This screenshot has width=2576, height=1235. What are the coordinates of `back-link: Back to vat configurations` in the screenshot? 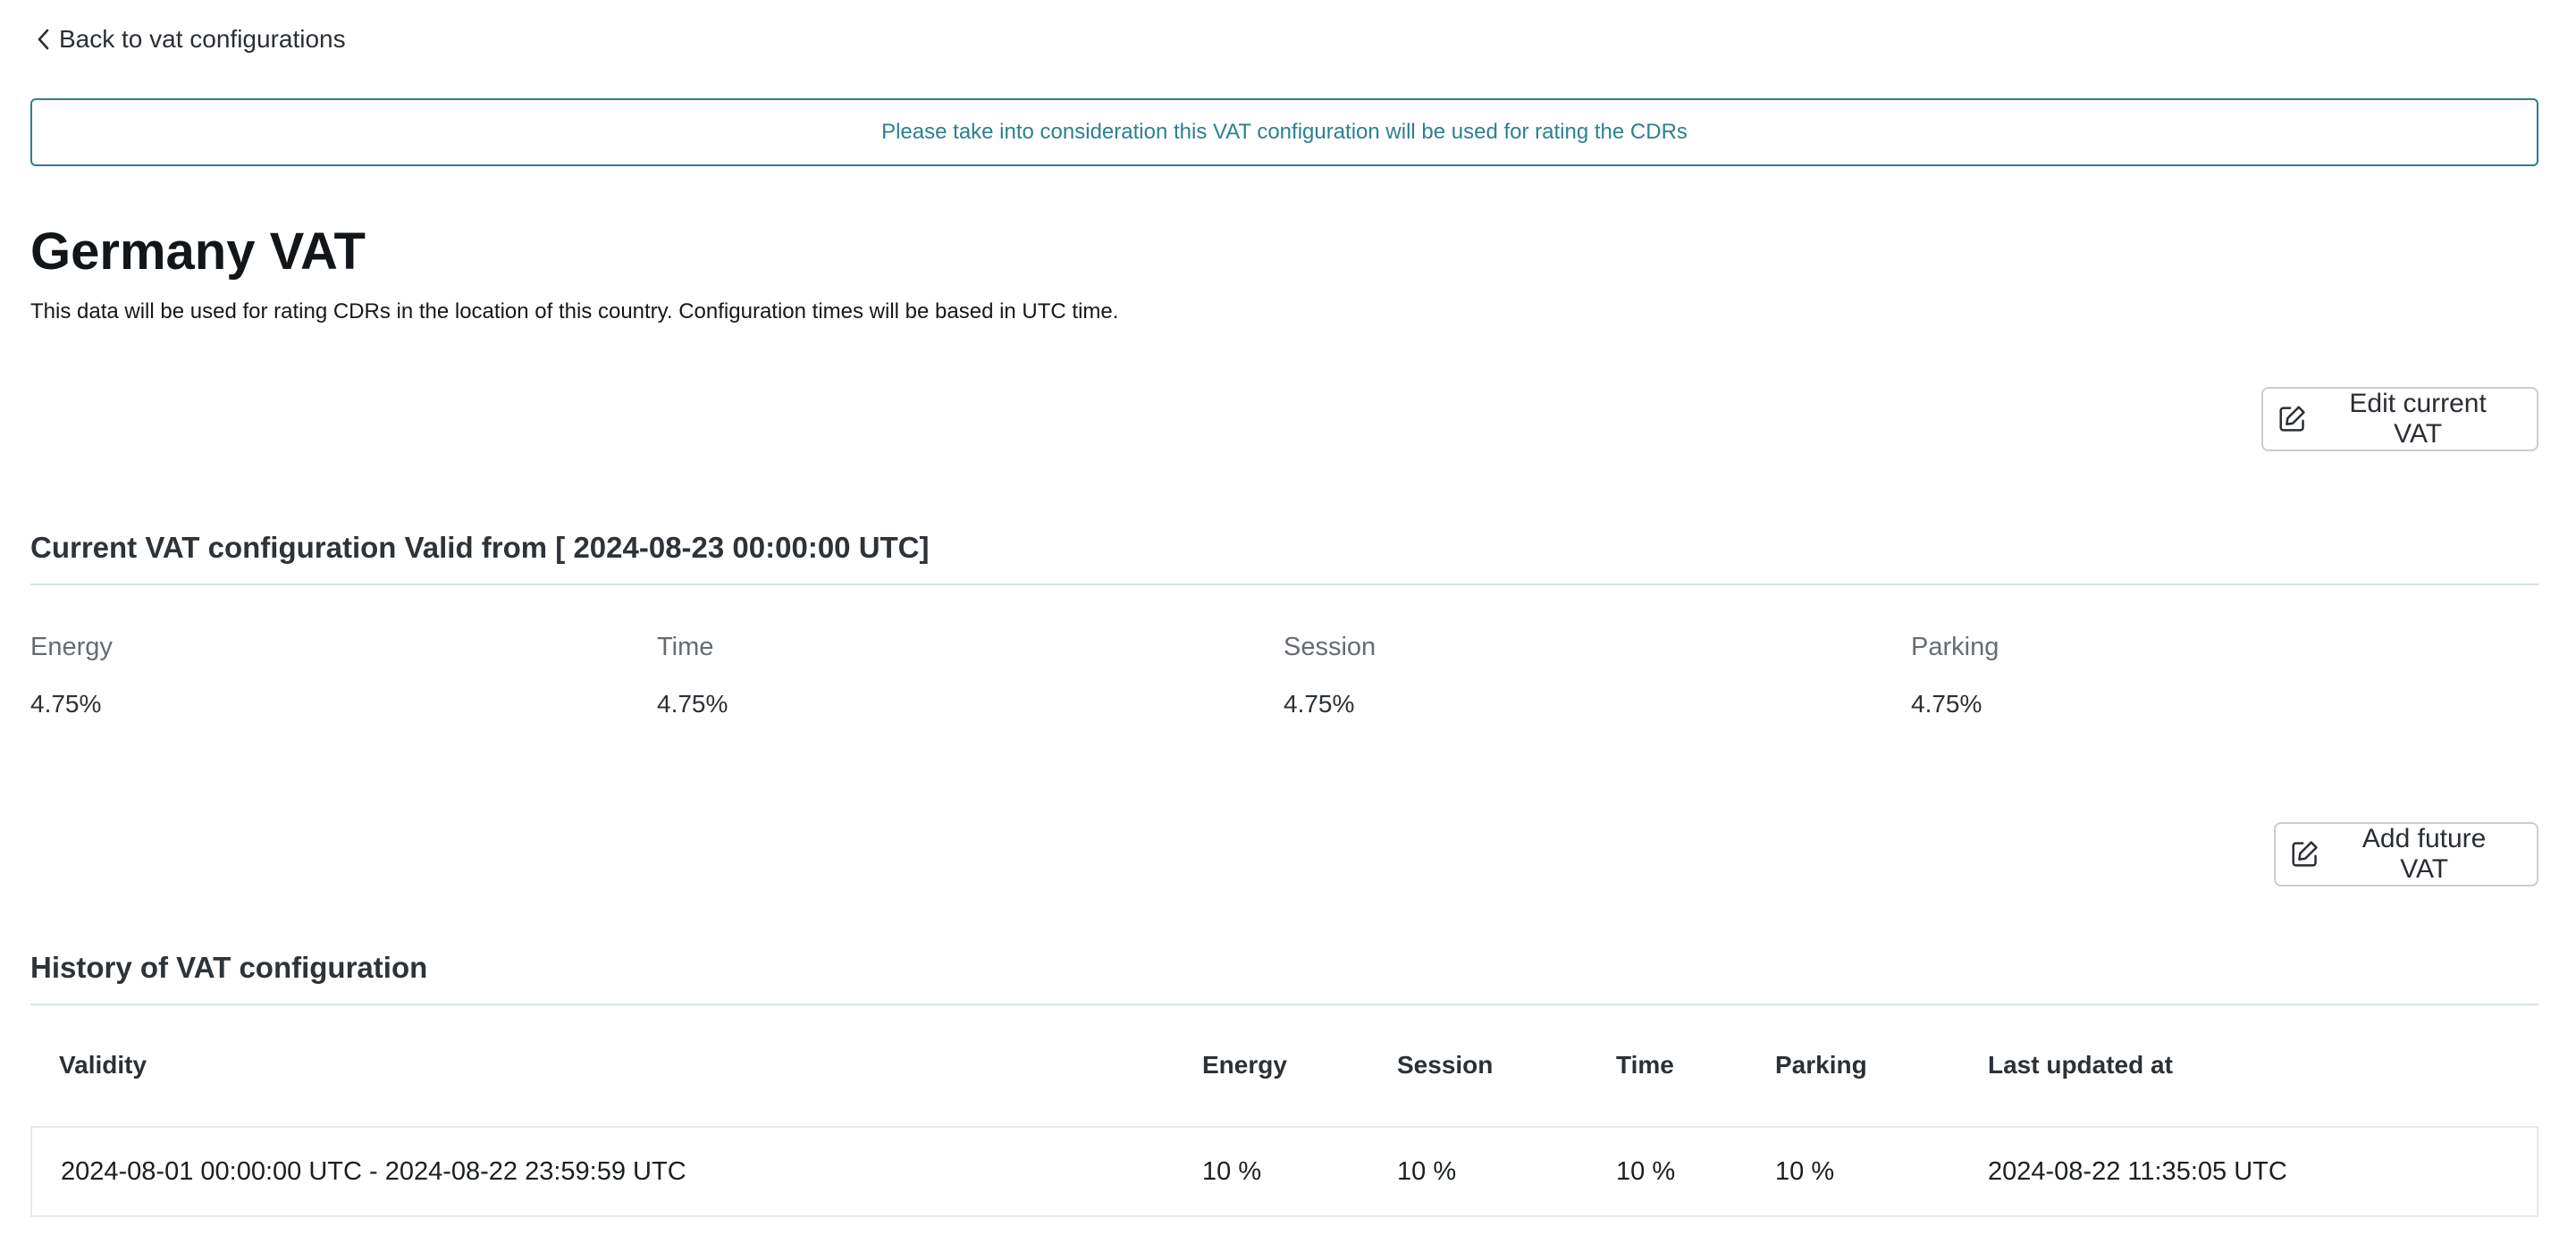 It's located at (190, 39).